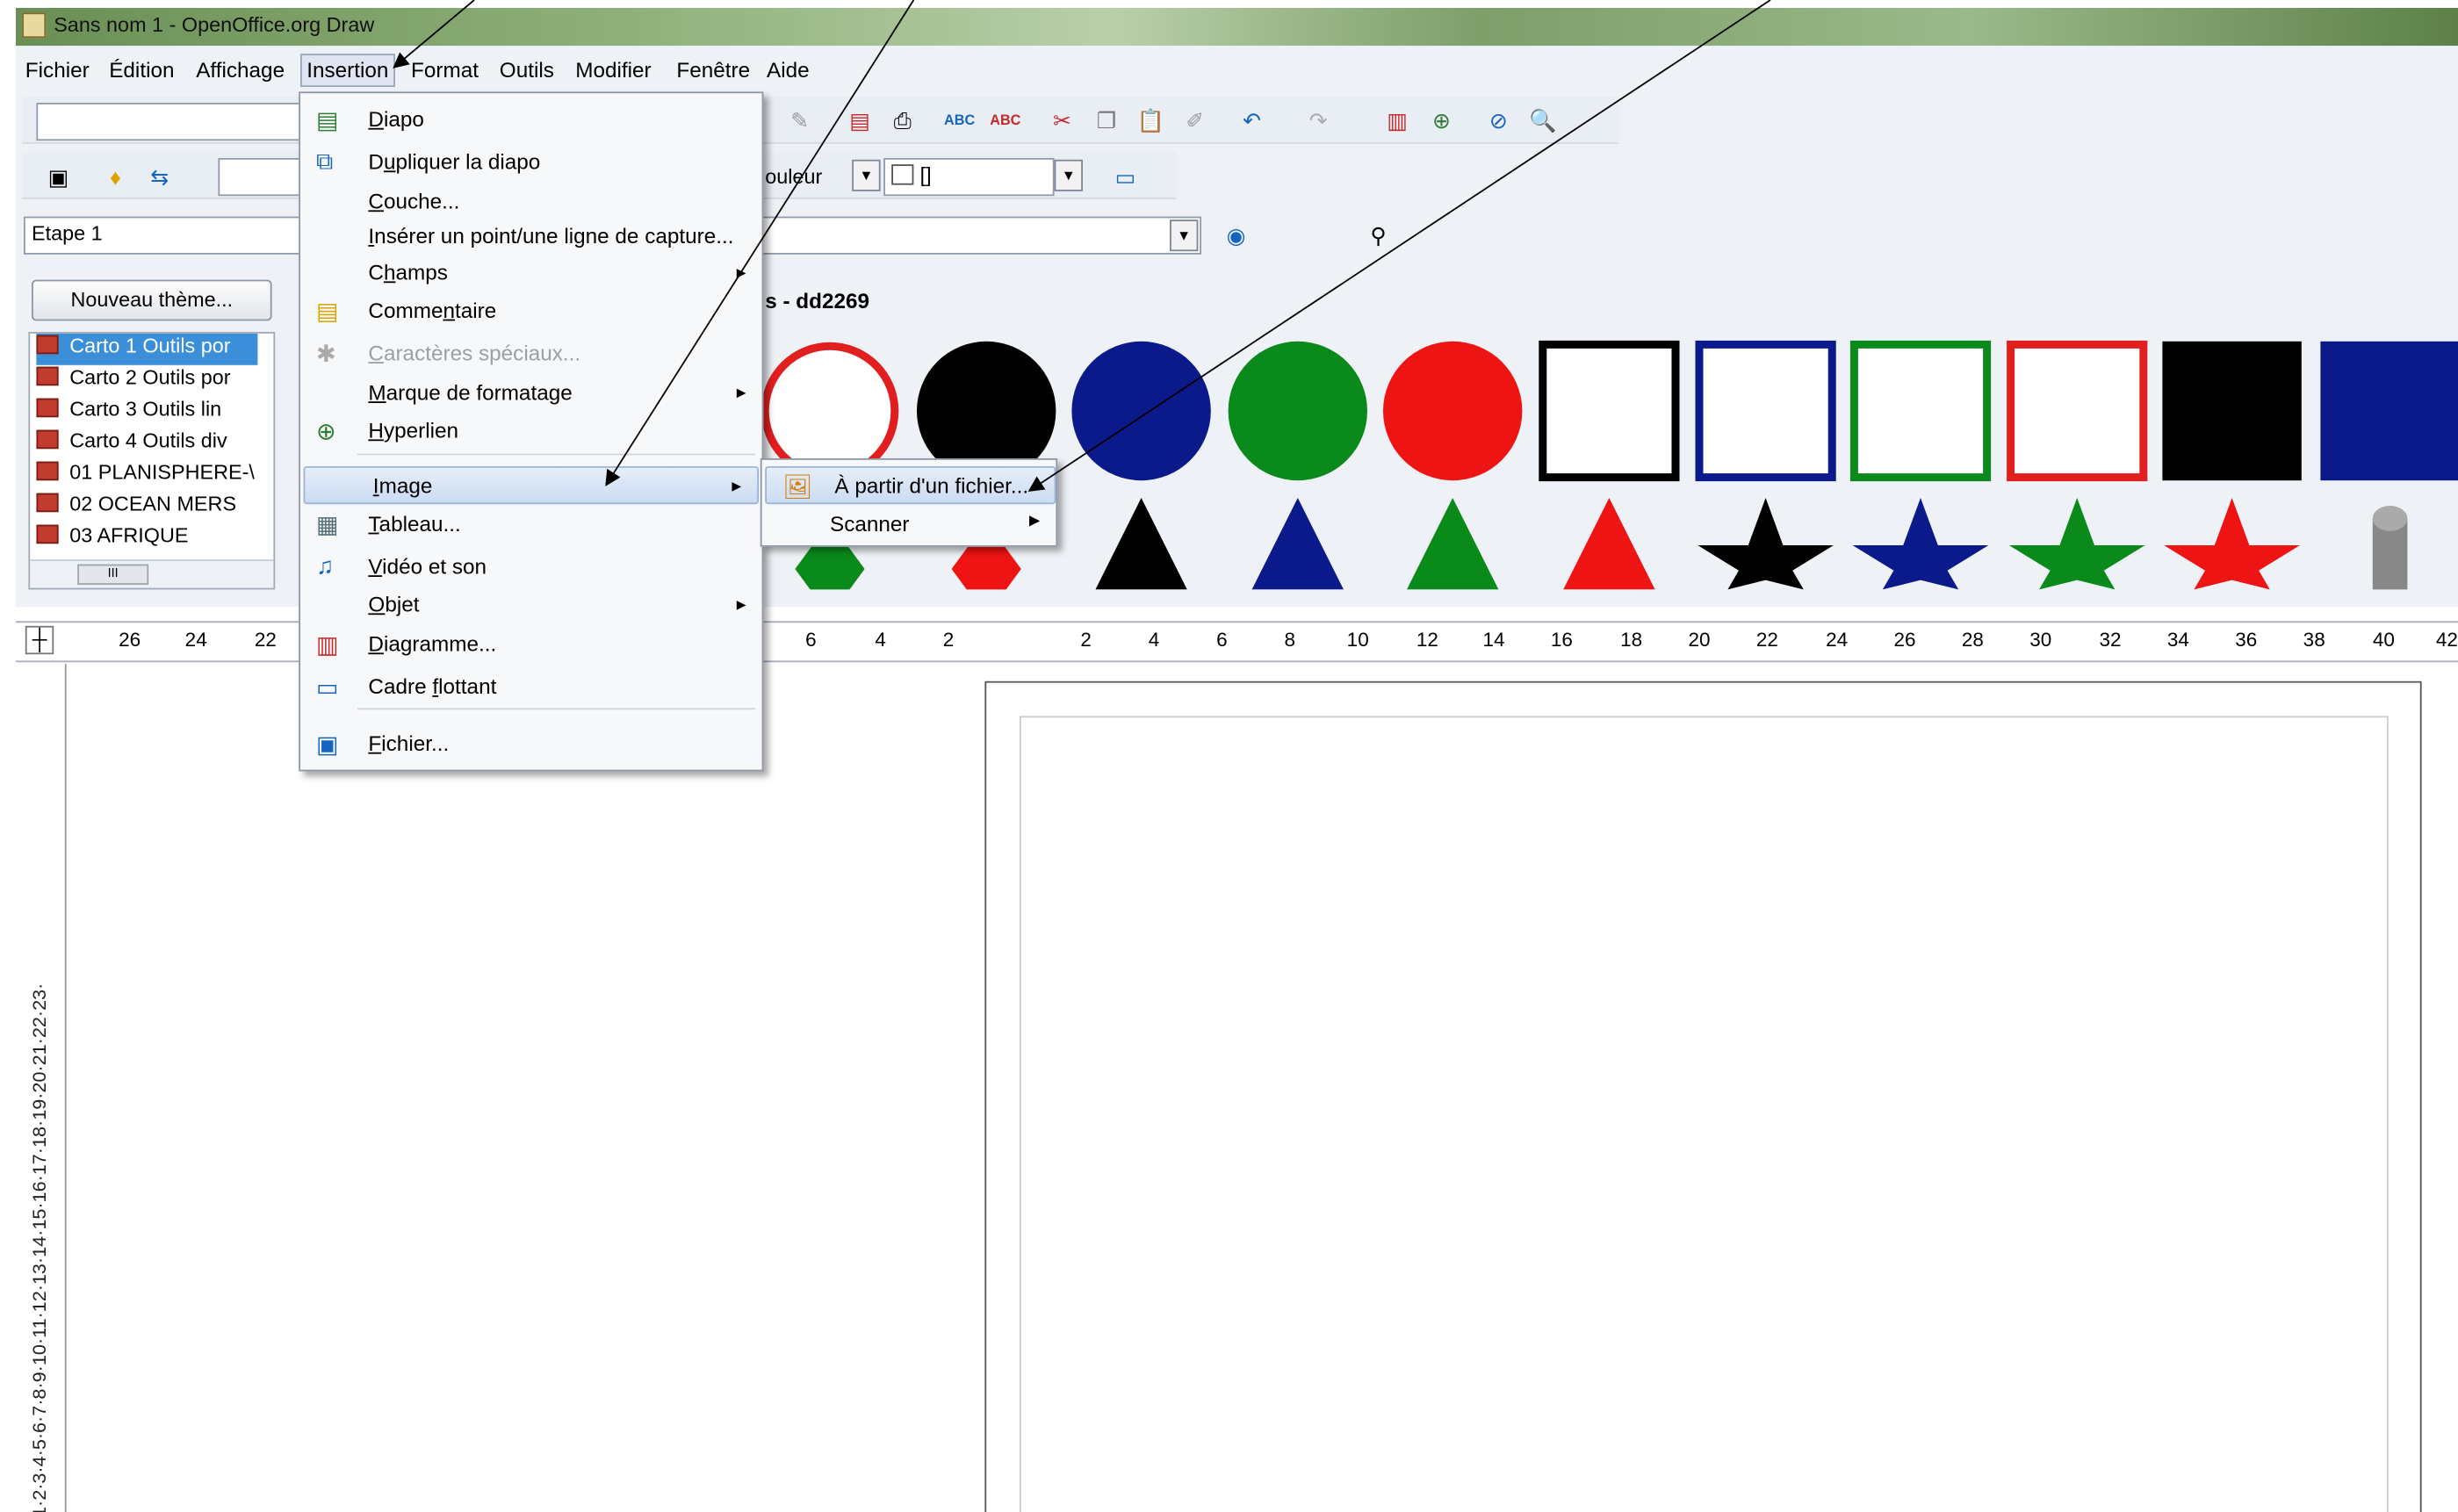 Image resolution: width=2458 pixels, height=1512 pixels. What do you see at coordinates (1441, 120) in the screenshot?
I see `hyperlink-icon: ⊕` at bounding box center [1441, 120].